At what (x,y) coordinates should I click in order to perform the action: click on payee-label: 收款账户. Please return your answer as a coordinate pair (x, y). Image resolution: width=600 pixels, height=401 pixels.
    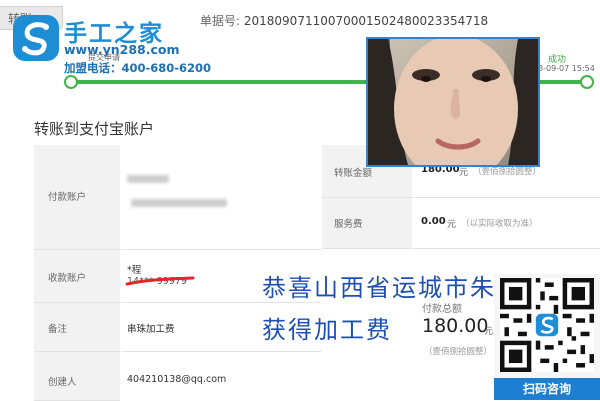
    Looking at the image, I should click on (67, 278).